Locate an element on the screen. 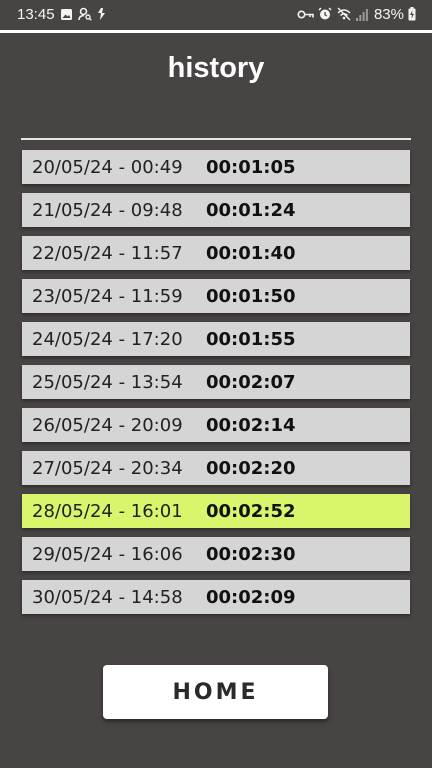  row-date: 26/05/24 - 20:09 is located at coordinates (107, 425).